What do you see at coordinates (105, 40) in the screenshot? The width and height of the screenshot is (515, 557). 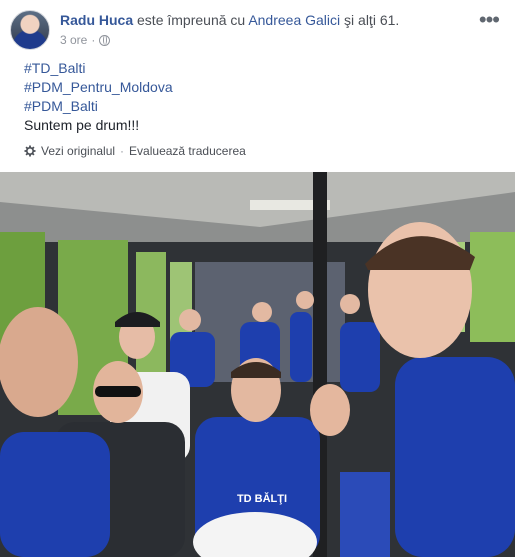 I see `globe-icon` at bounding box center [105, 40].